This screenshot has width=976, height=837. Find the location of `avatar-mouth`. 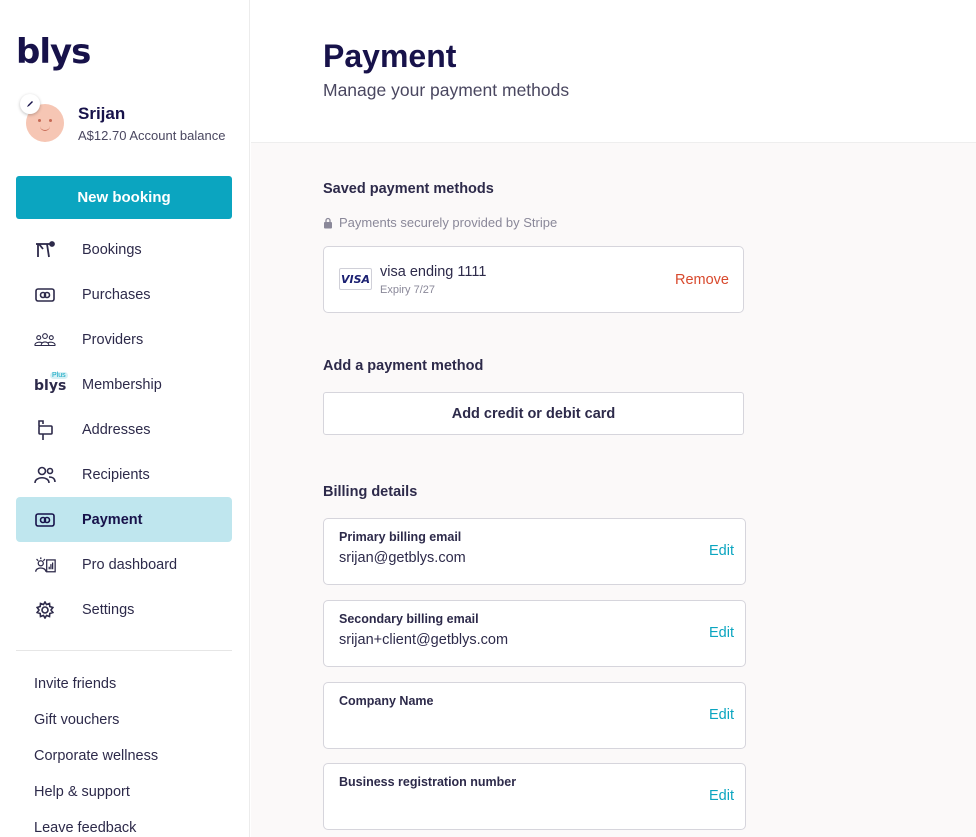

avatar-mouth is located at coordinates (45, 128).